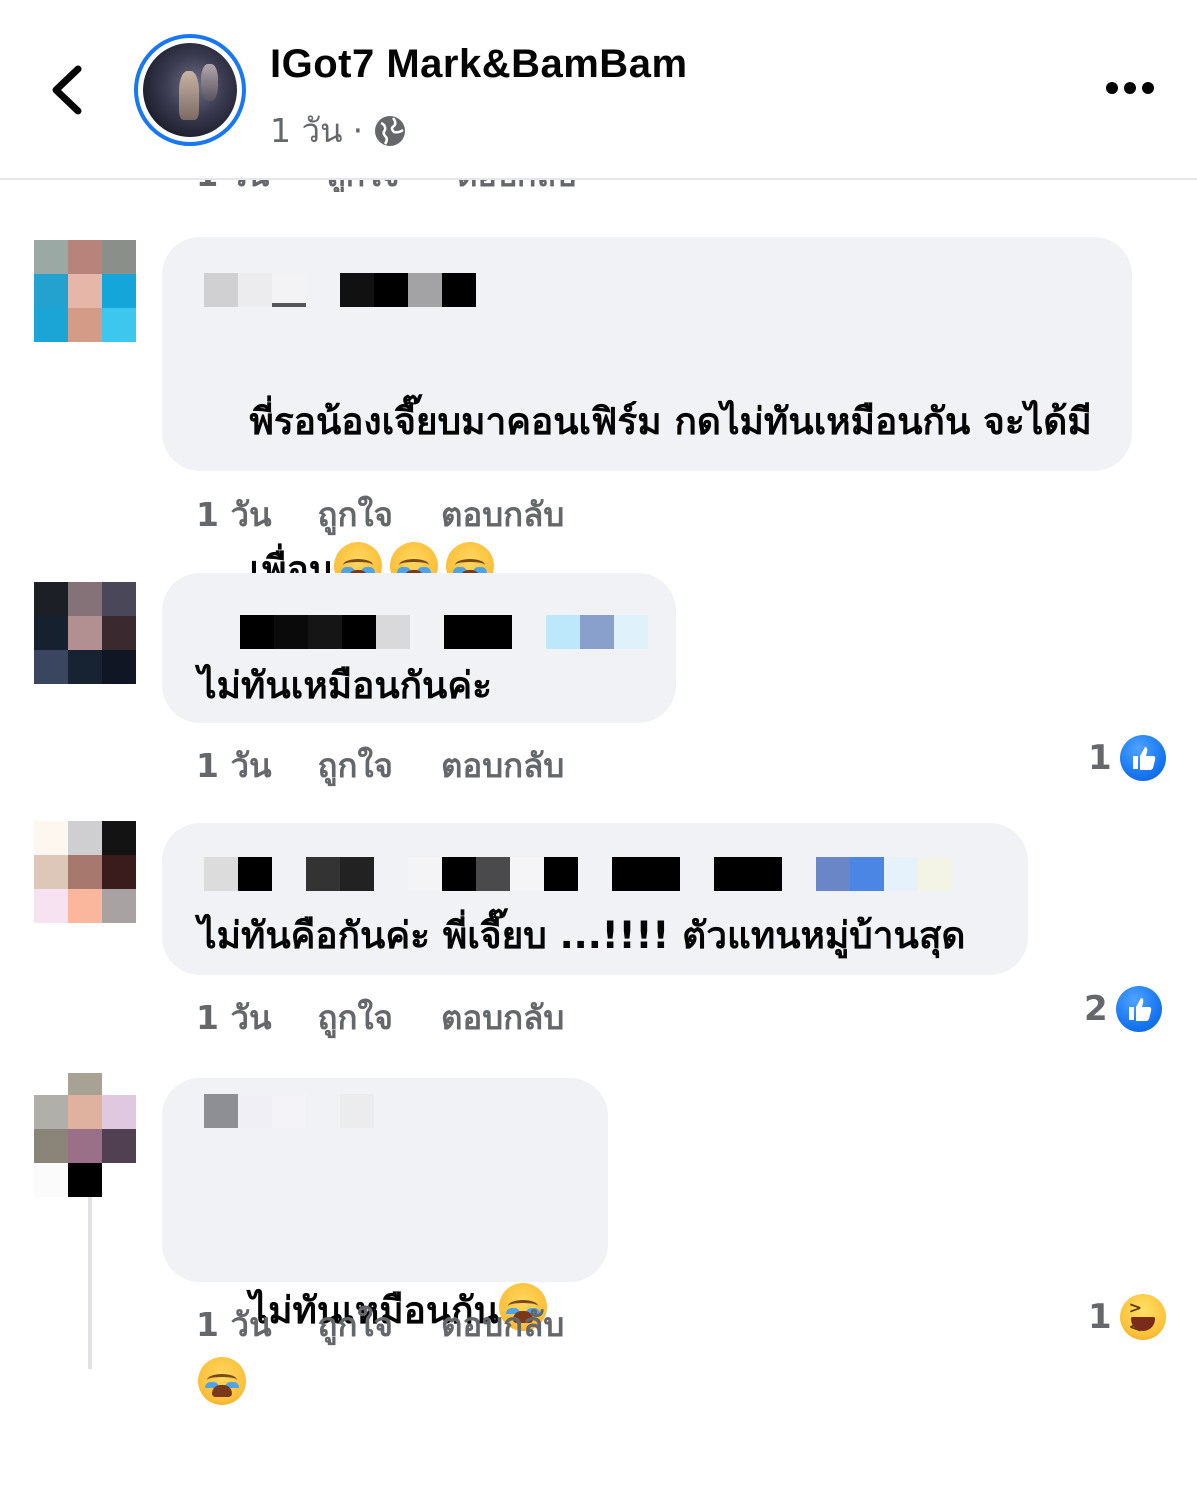 The image size is (1197, 1496). I want to click on page-avatar, so click(190, 90).